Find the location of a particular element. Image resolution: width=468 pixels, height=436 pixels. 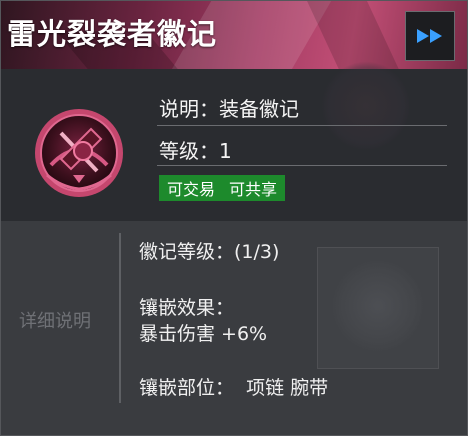

item-description: 说明：装备徽记 is located at coordinates (229, 109).